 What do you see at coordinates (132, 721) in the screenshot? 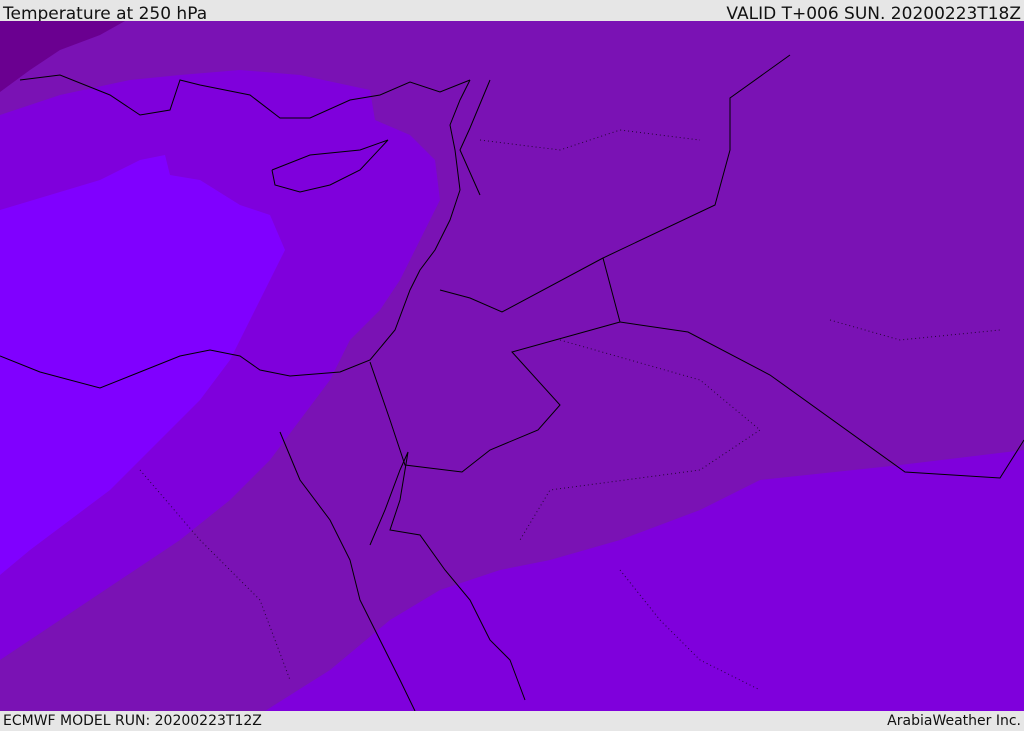
I see `model-run: ECMWF MODEL RUN: 20200223T12Z` at bounding box center [132, 721].